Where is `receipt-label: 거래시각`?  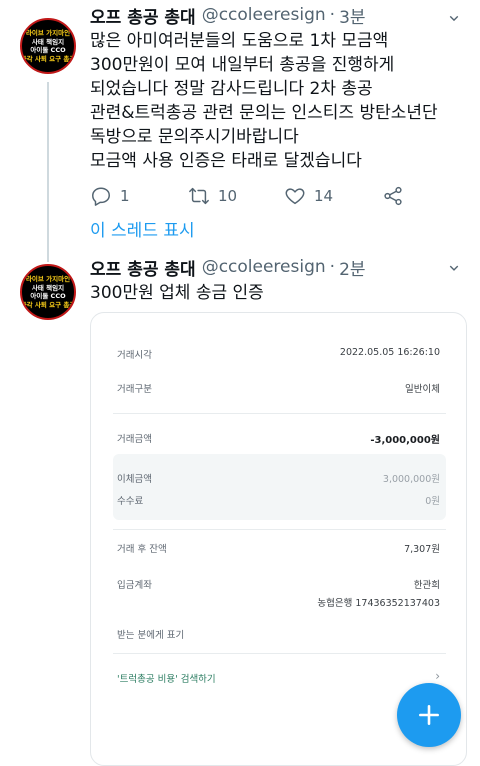 receipt-label: 거래시각 is located at coordinates (134, 355).